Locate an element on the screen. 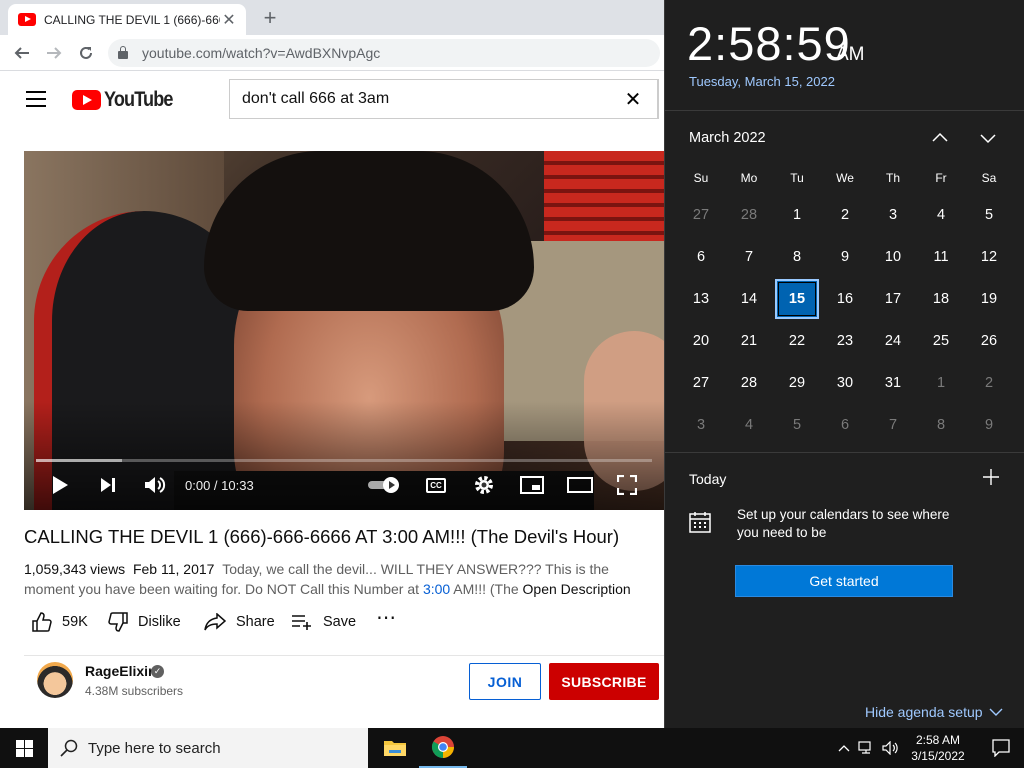 Image resolution: width=1024 pixels, height=768 pixels. play-button is located at coordinates (60, 485).